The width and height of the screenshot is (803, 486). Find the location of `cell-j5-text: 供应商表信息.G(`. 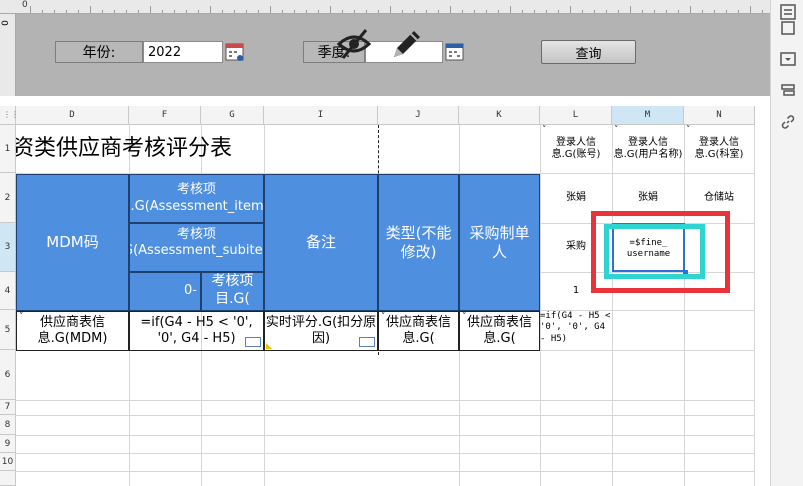

cell-j5-text: 供应商表信息.G( is located at coordinates (418, 330).